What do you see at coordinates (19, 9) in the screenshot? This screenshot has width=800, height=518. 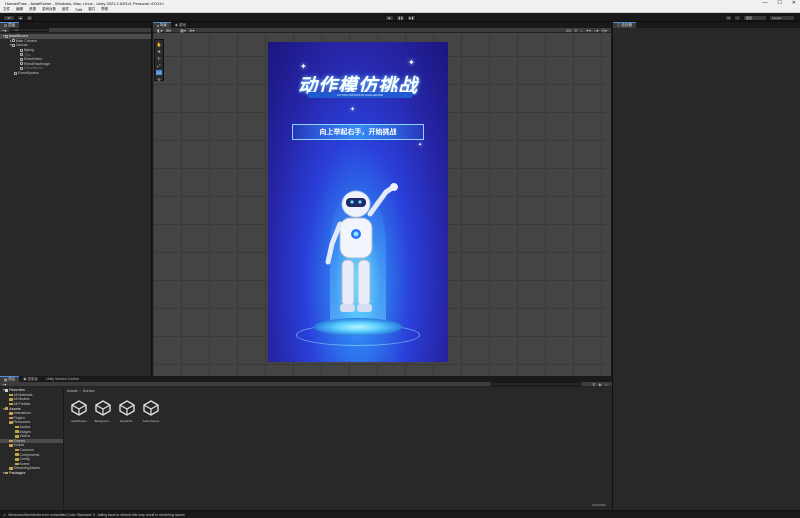 I see `menu-edit: 编辑` at bounding box center [19, 9].